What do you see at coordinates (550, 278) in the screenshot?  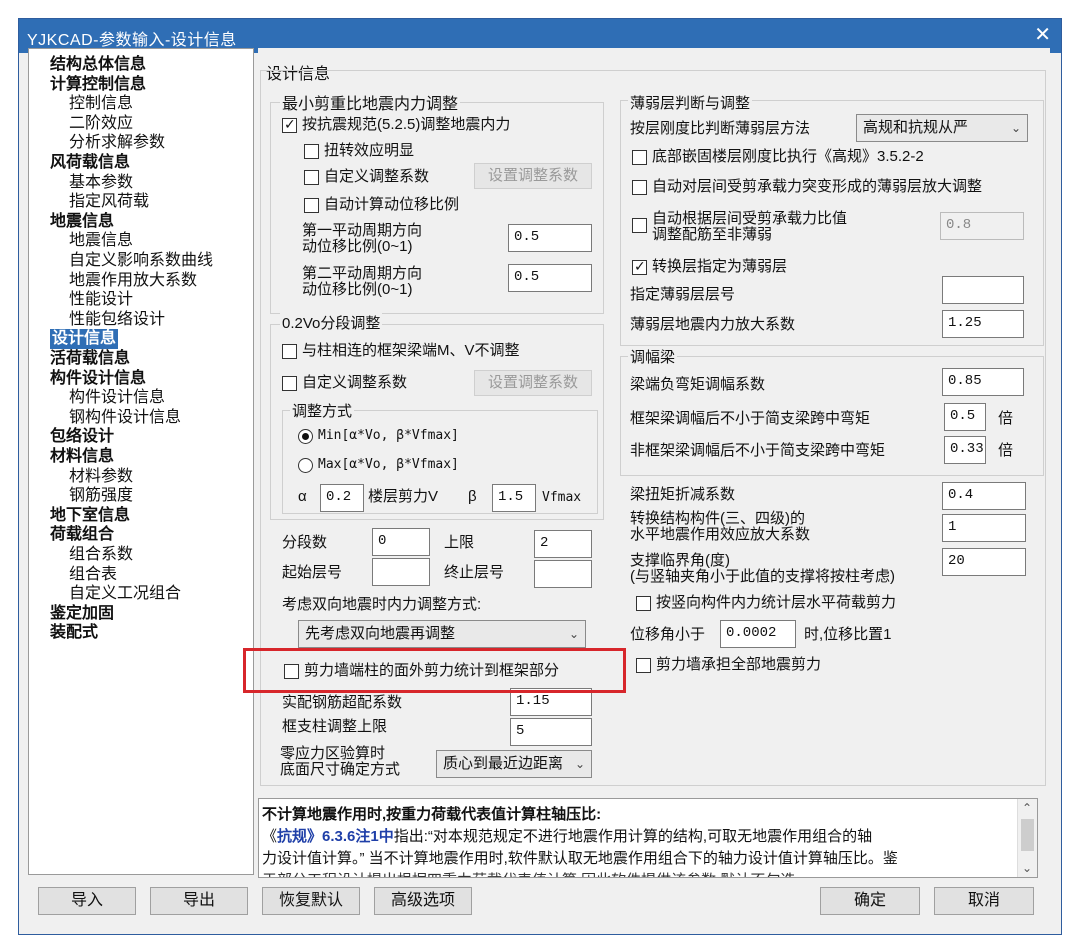 I see `period2-input: 0.5` at bounding box center [550, 278].